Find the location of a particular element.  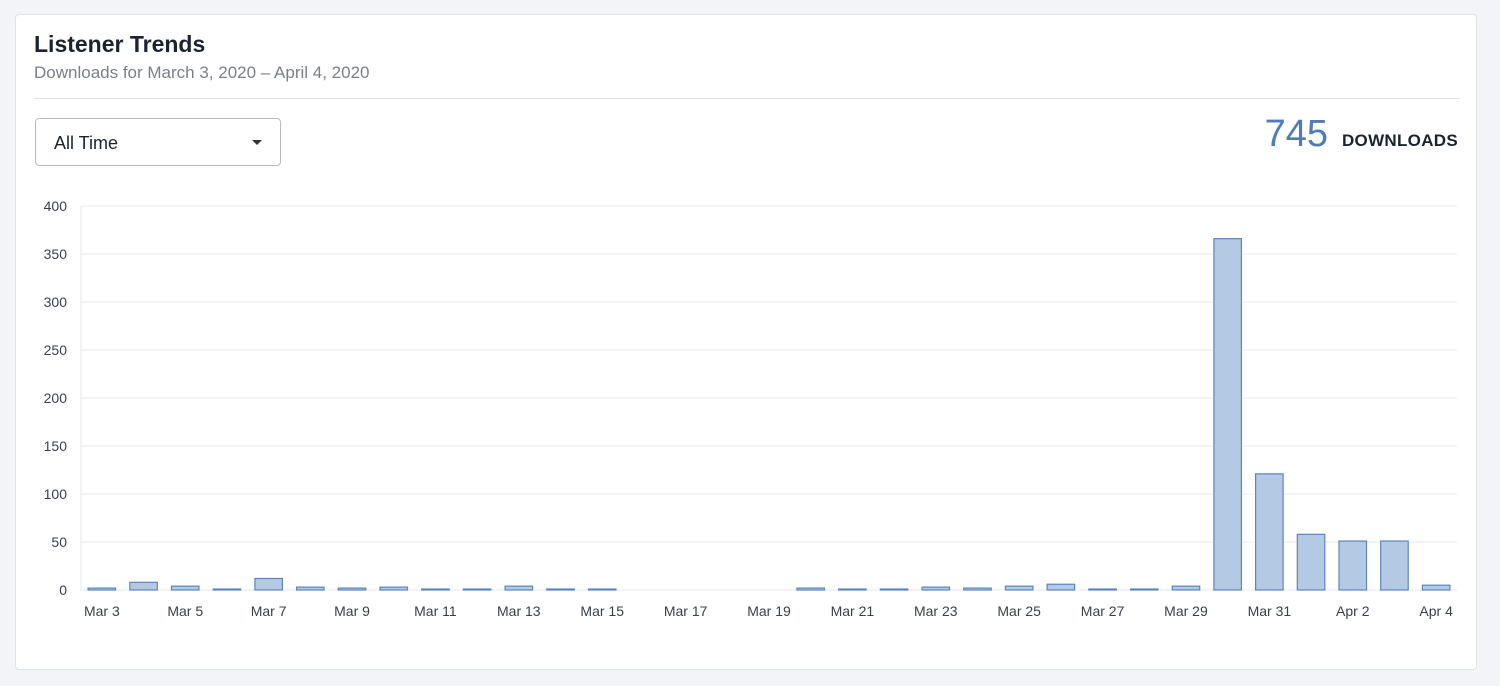

x-tick-label: Mar 3 is located at coordinates (102, 611).